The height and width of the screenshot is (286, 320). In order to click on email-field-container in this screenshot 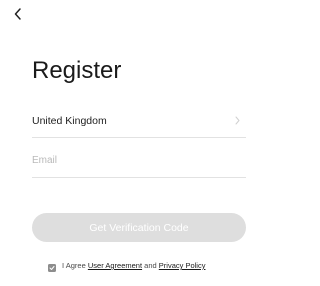, I will do `click(139, 161)`.